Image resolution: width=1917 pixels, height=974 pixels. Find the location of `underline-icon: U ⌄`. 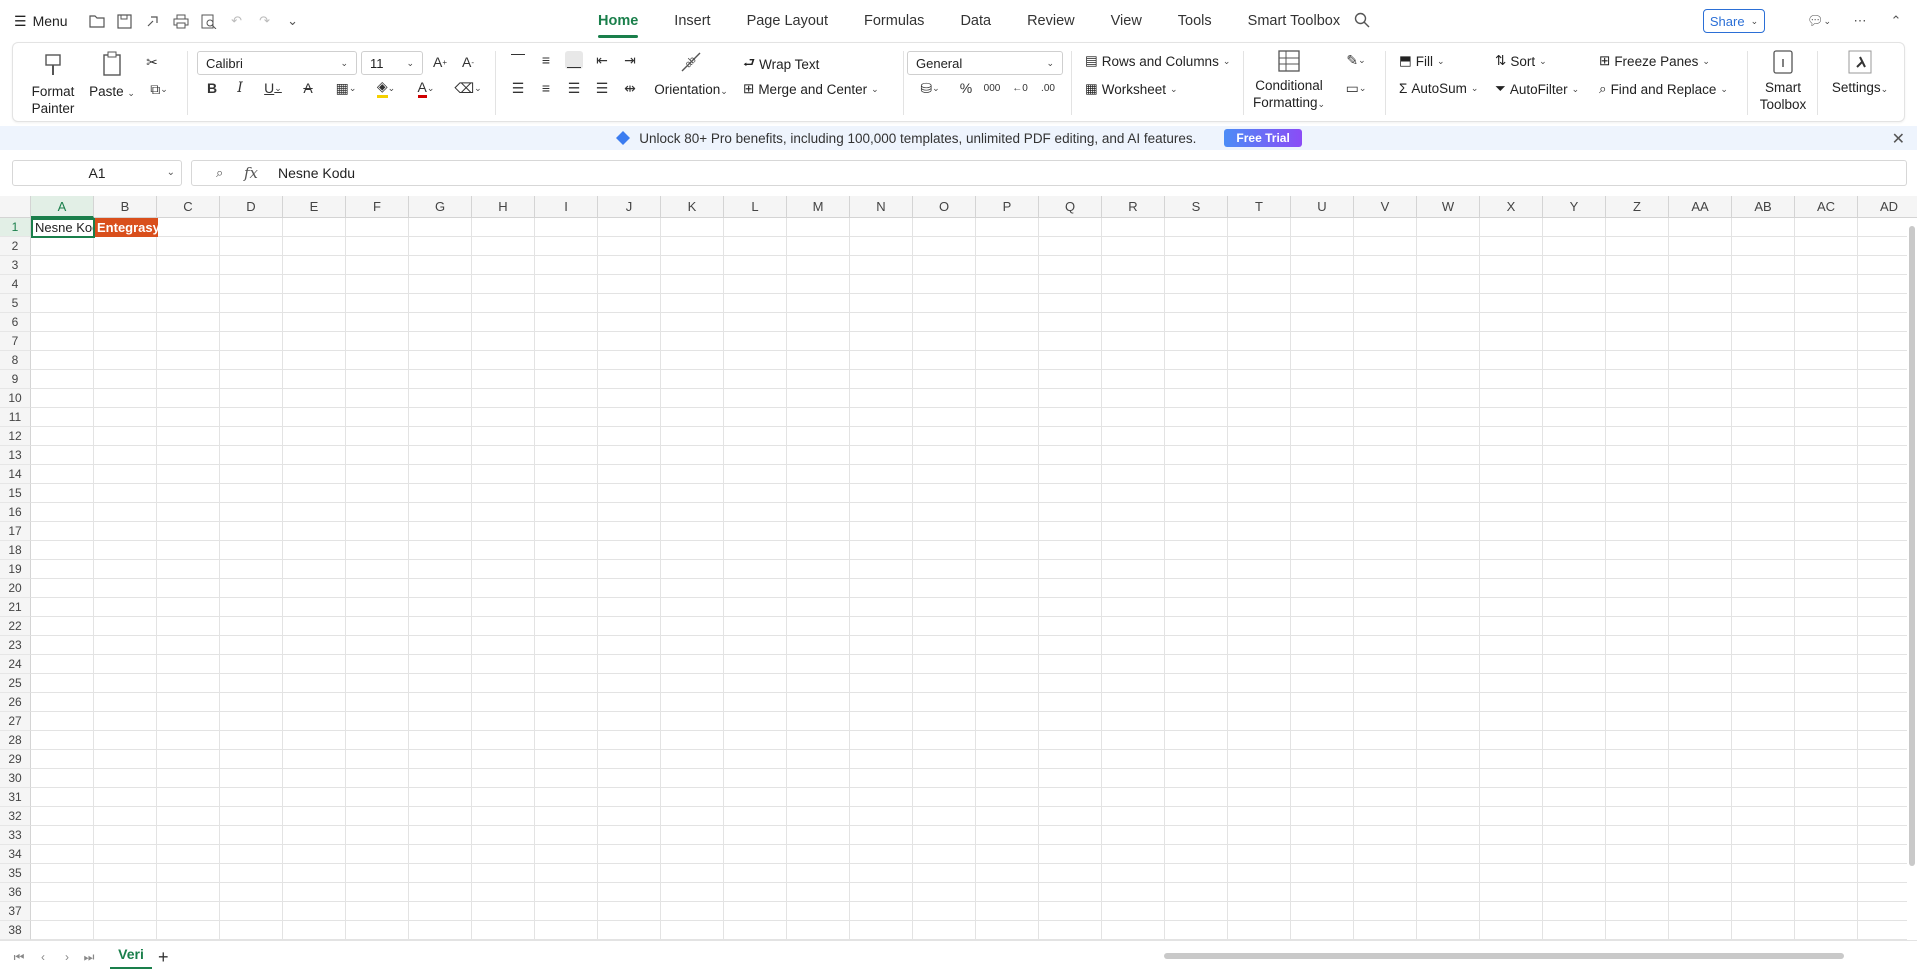

underline-icon: U ⌄ is located at coordinates (273, 88).